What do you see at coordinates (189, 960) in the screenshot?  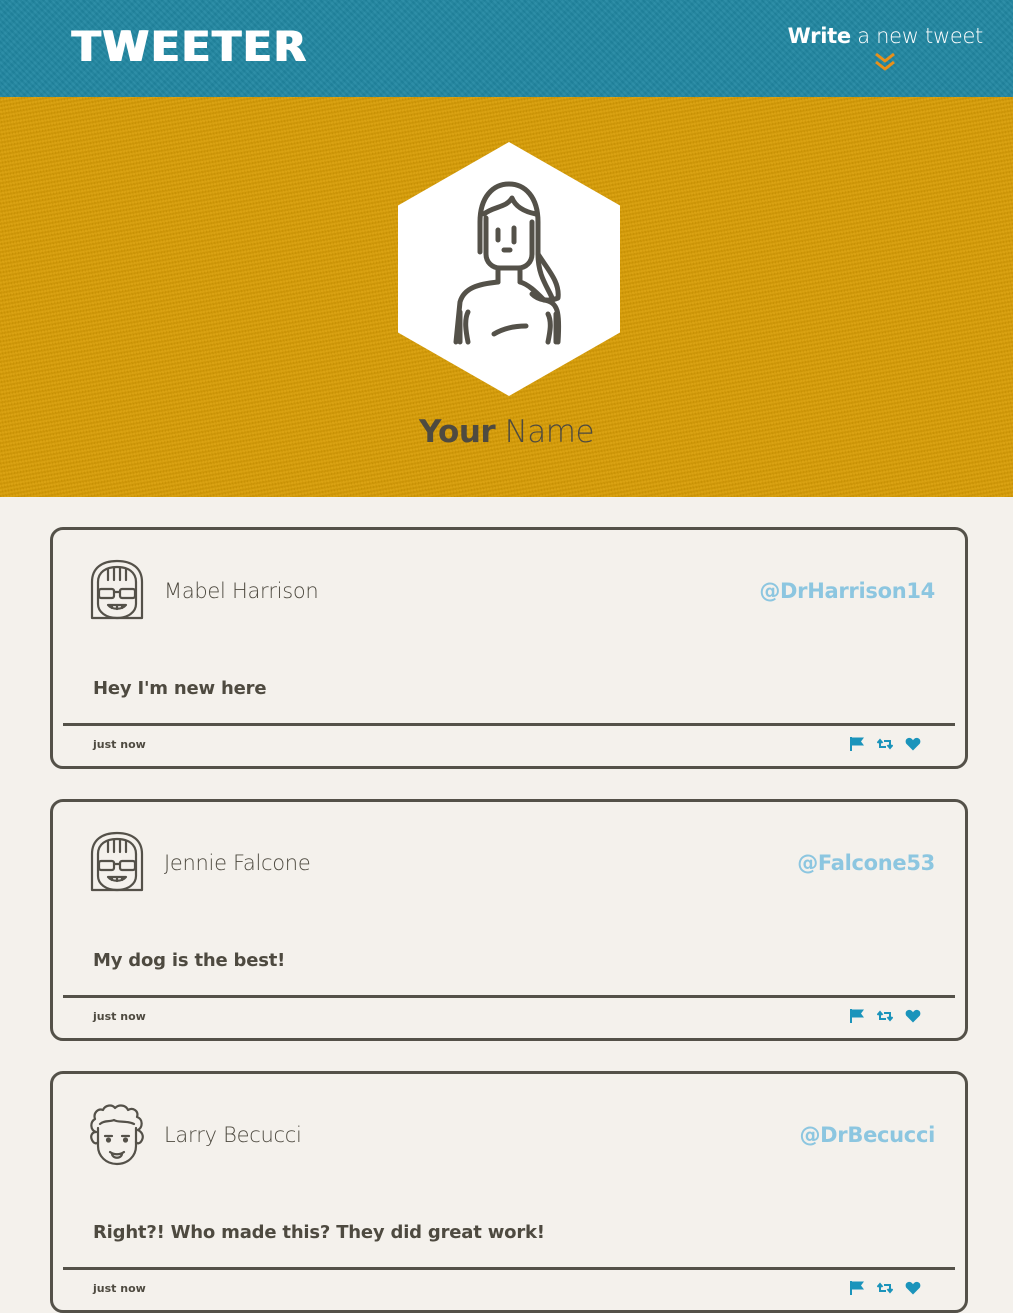 I see `tweet-content: My dog is the best!` at bounding box center [189, 960].